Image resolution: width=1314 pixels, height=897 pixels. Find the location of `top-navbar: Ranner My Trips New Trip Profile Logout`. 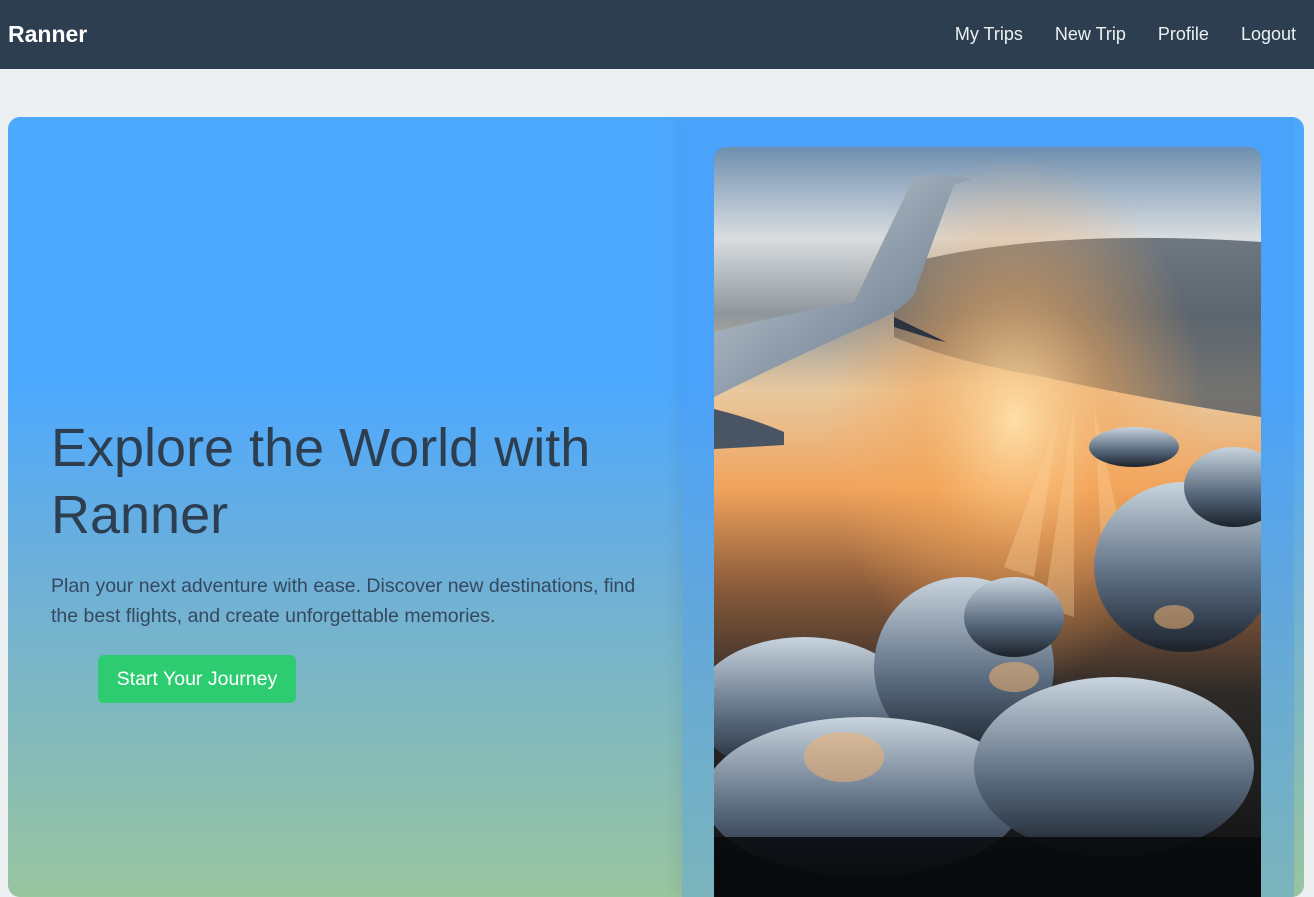

top-navbar: Ranner My Trips New Trip Profile Logout is located at coordinates (657, 34).